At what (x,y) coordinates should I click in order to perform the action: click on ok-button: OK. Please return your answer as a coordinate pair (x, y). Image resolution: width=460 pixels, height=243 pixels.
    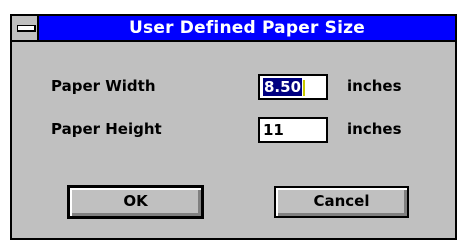
    Looking at the image, I should click on (135, 202).